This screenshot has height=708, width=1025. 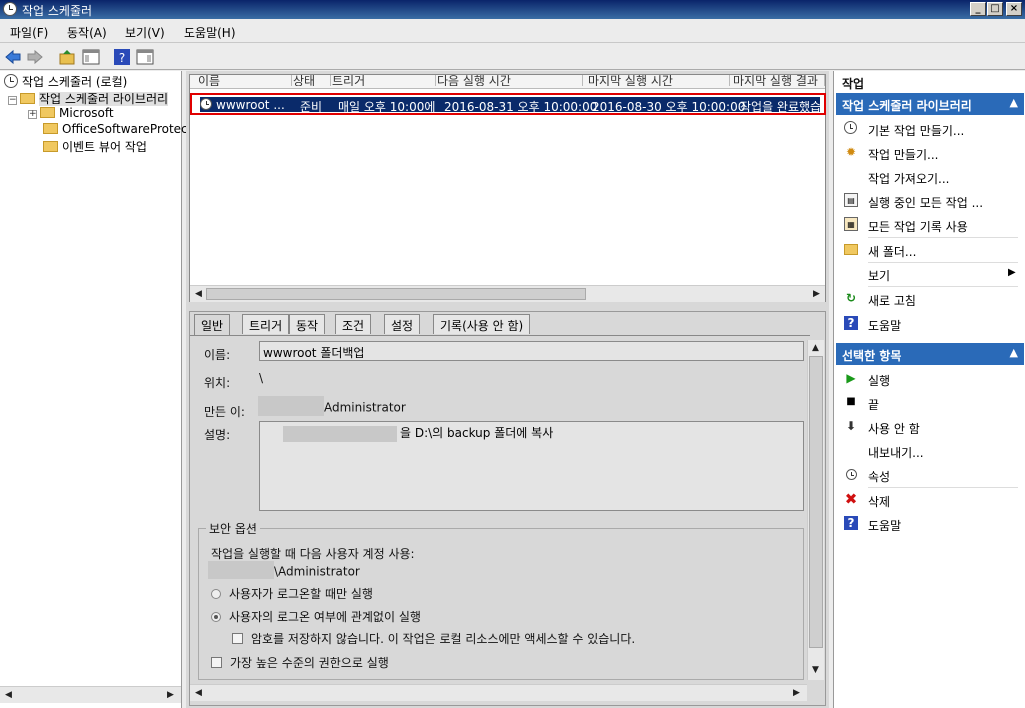 What do you see at coordinates (929, 379) in the screenshot?
I see `action-run: ▶ 실행` at bounding box center [929, 379].